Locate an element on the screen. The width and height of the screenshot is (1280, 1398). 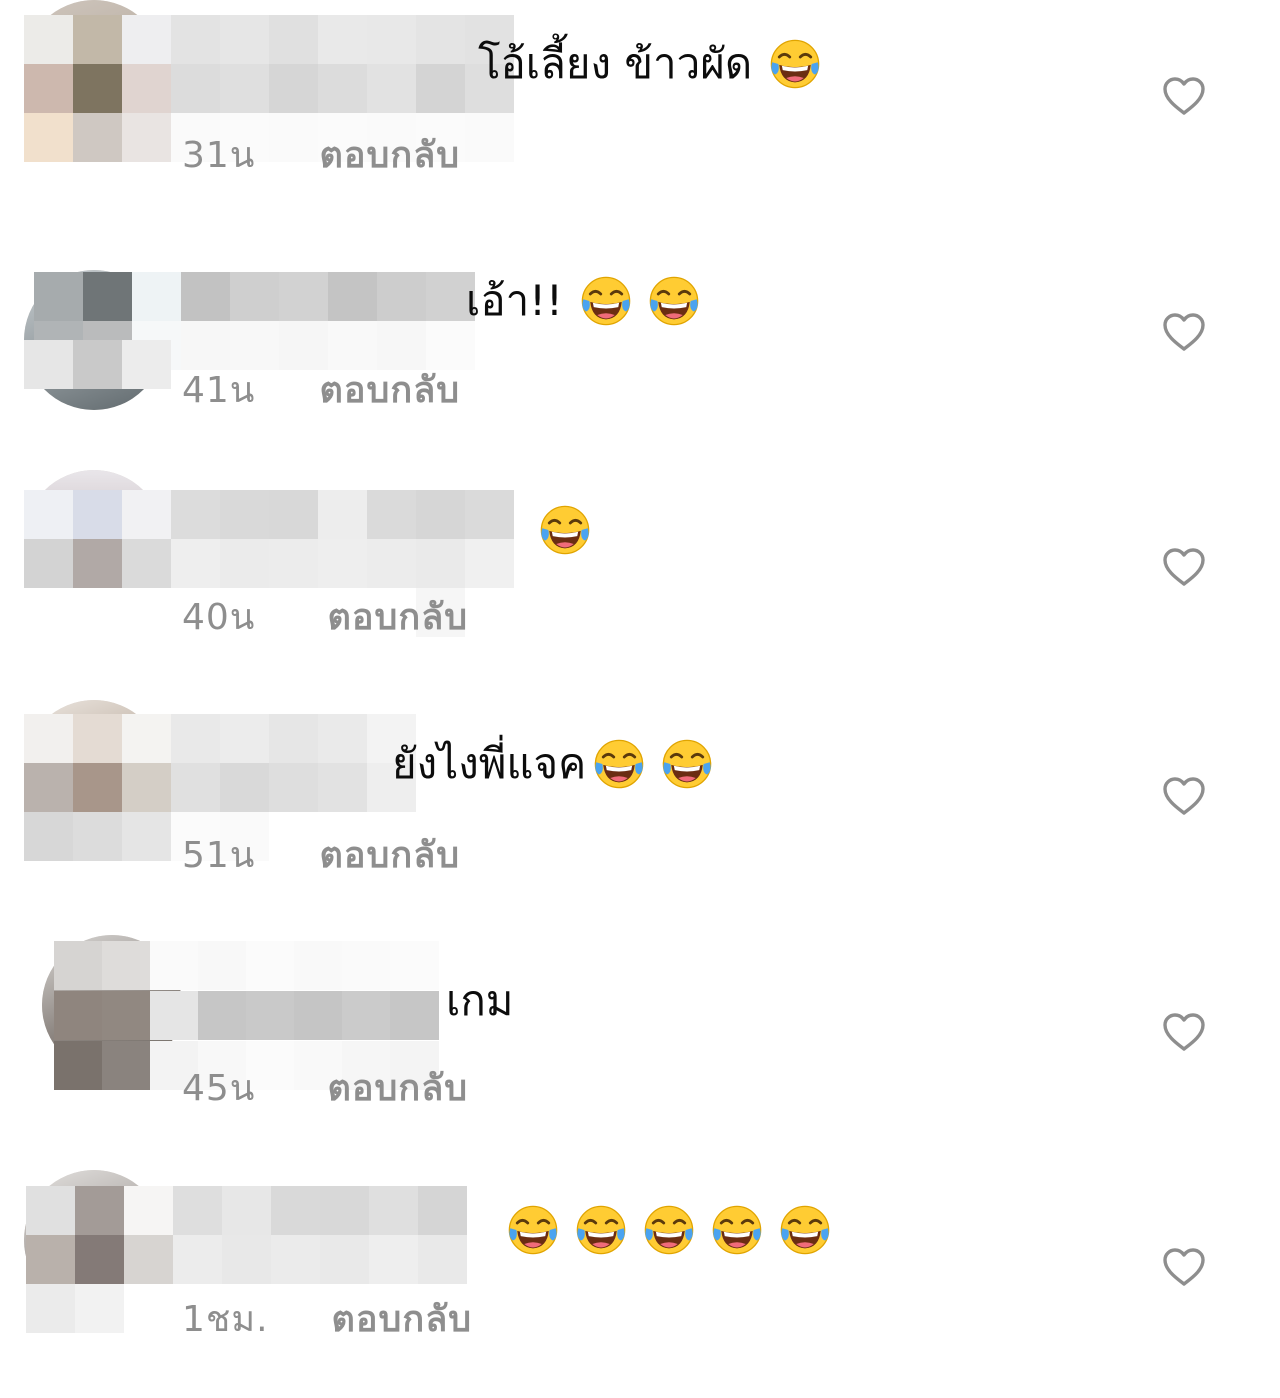
comment-time: 45น is located at coordinates (219, 1088).